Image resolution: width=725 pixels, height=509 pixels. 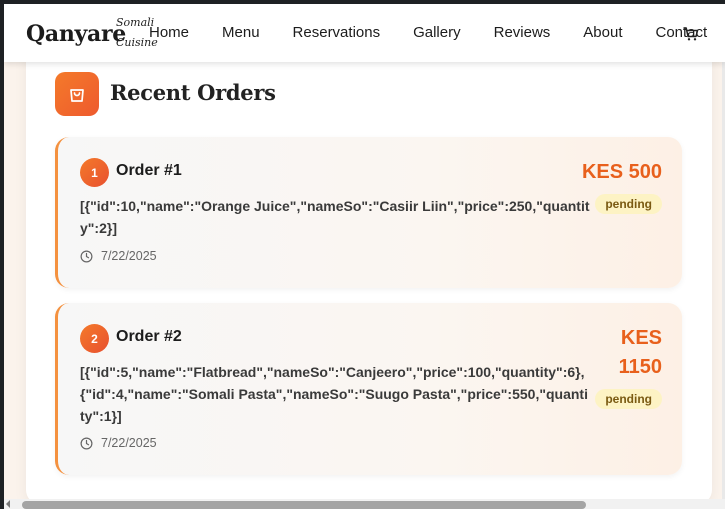 I want to click on nav-item-home: Home, so click(x=169, y=32).